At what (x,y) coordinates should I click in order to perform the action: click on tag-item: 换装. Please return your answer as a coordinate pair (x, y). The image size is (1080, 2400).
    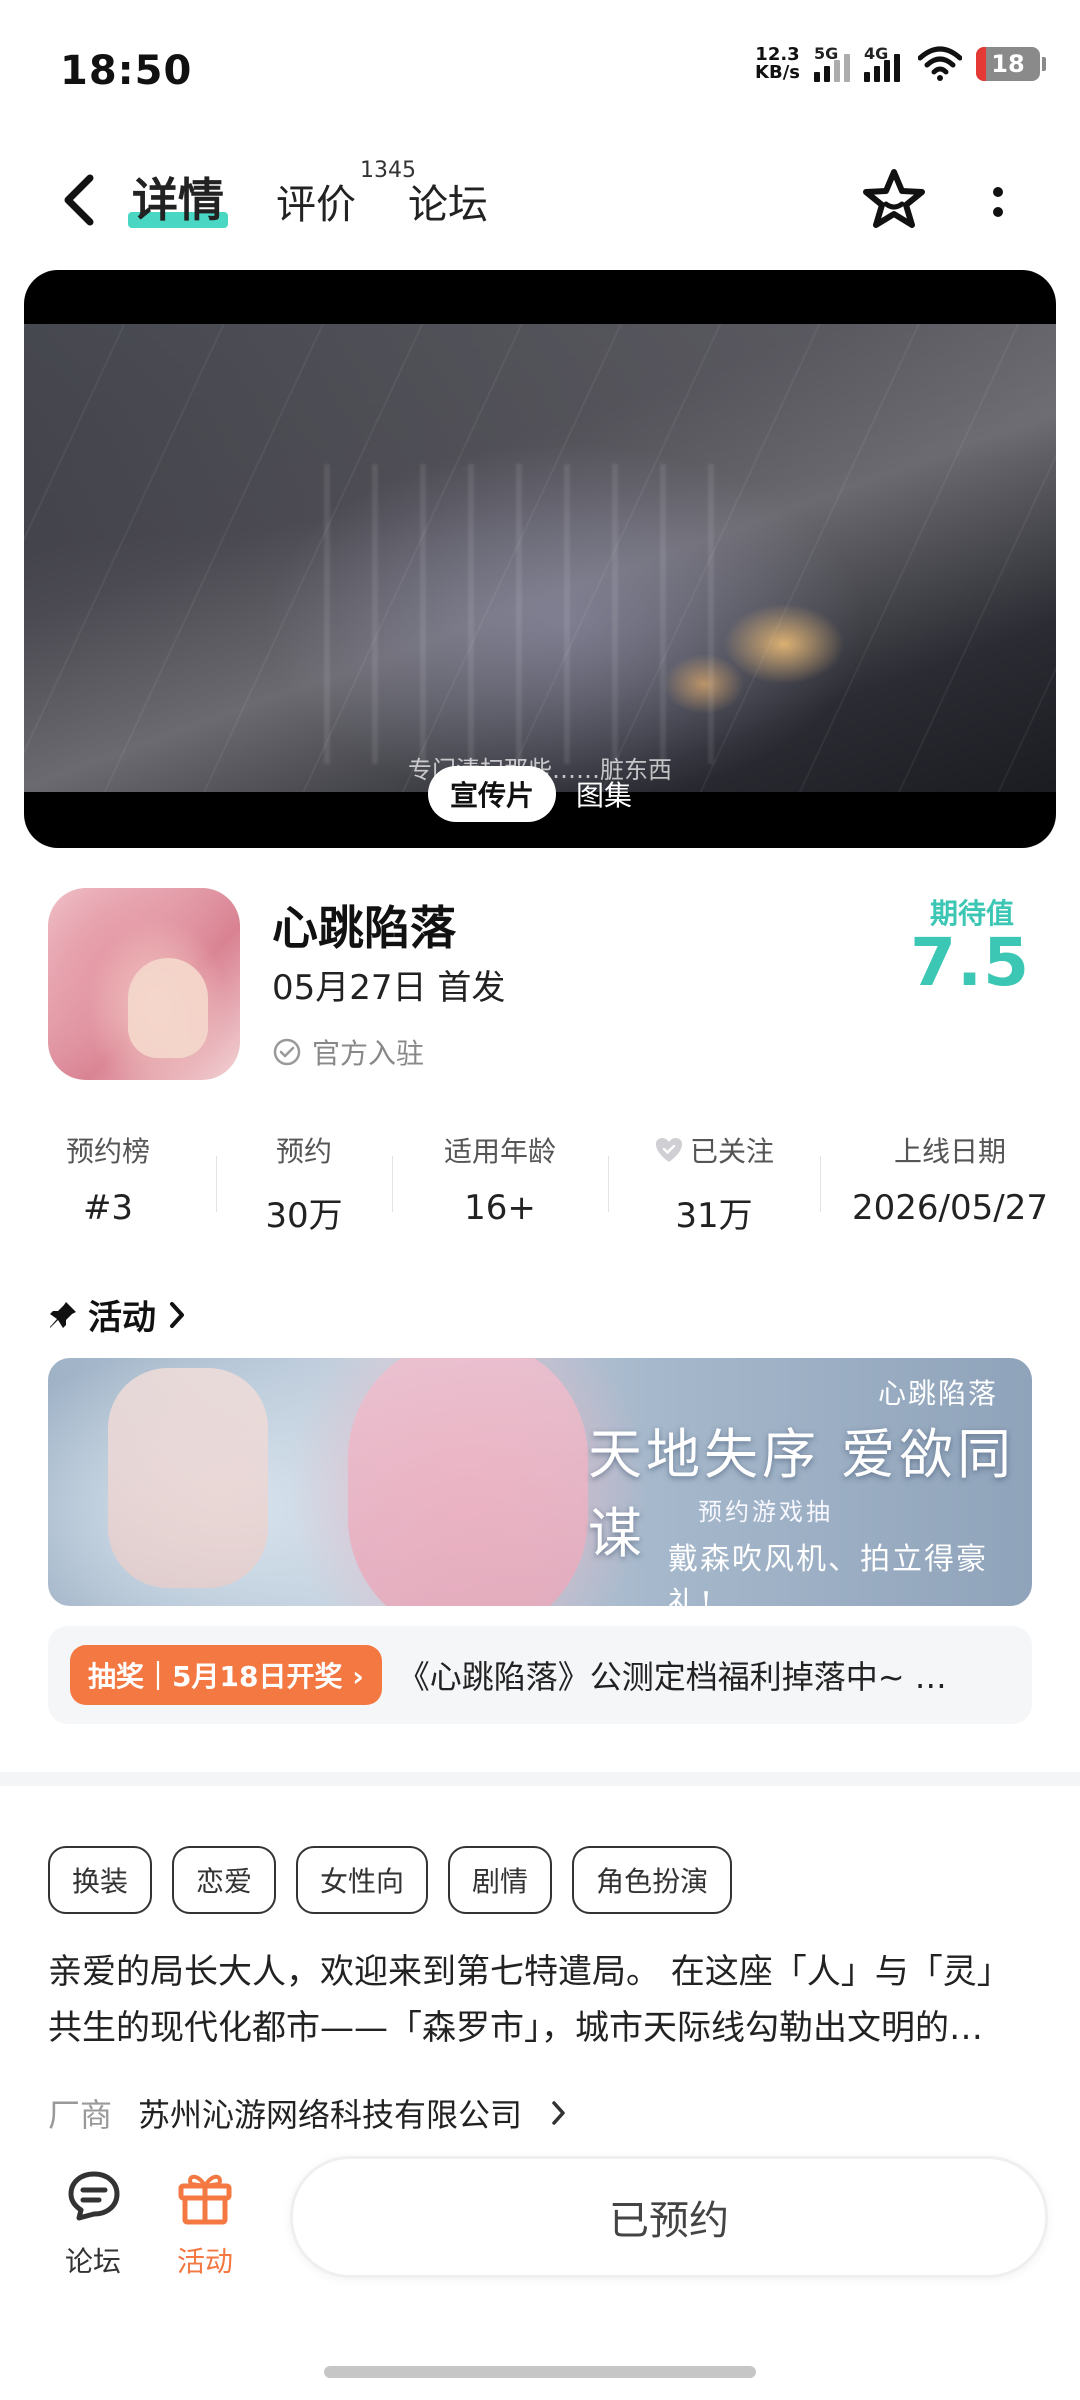
    Looking at the image, I should click on (100, 1880).